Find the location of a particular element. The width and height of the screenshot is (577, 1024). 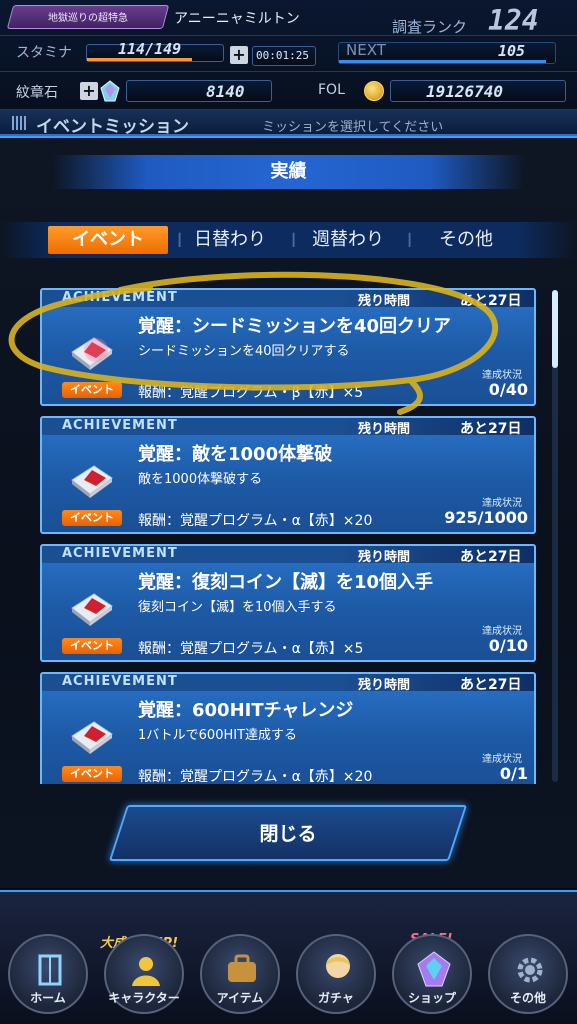

nav-label: ショップ is located at coordinates (431, 998).